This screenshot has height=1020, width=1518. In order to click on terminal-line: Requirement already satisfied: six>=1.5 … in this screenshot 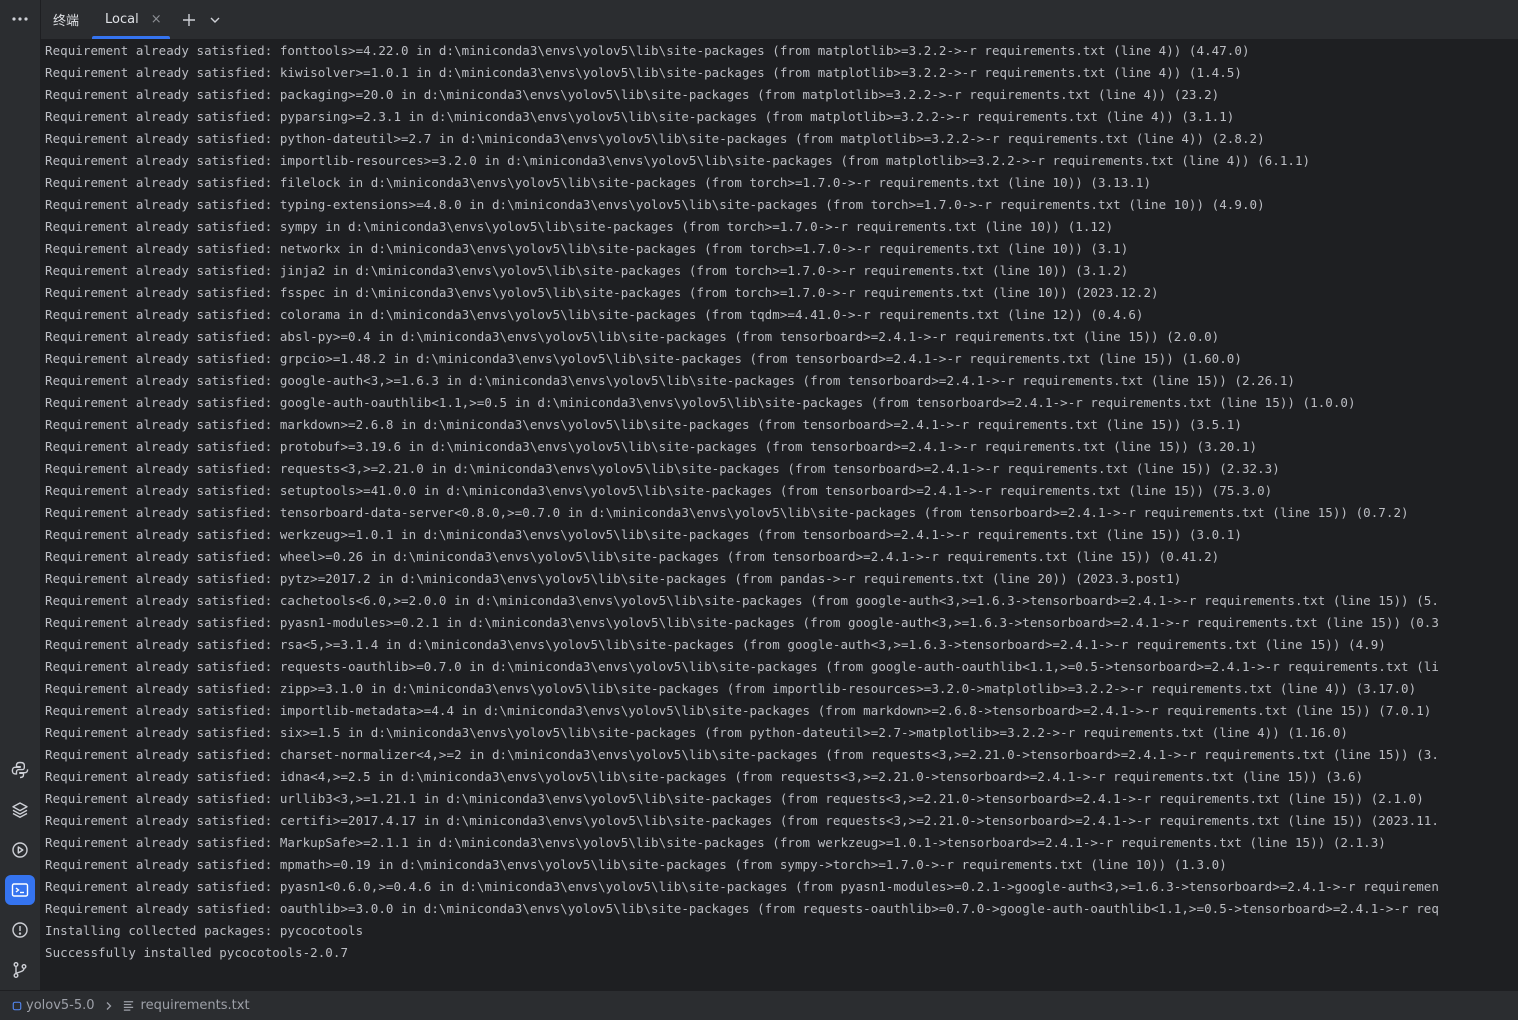, I will do `click(697, 732)`.